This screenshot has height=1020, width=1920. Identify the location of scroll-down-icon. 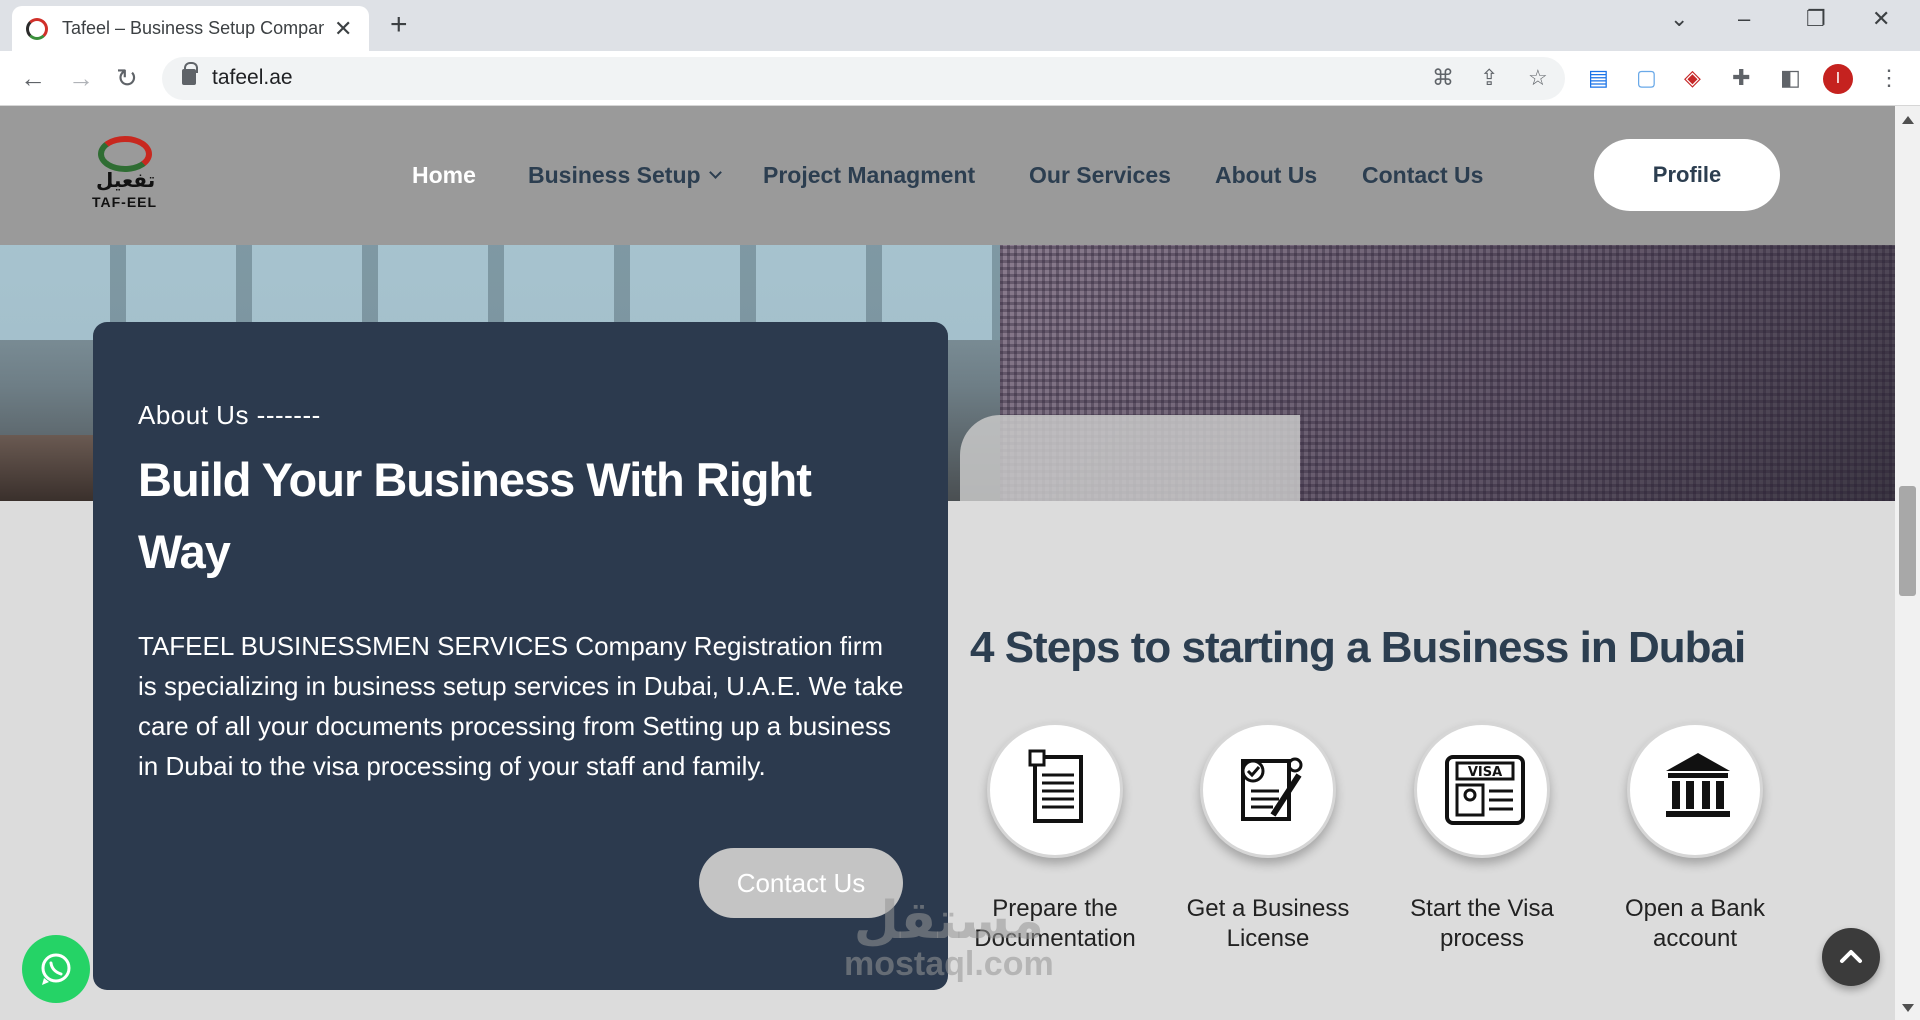
(1908, 1008).